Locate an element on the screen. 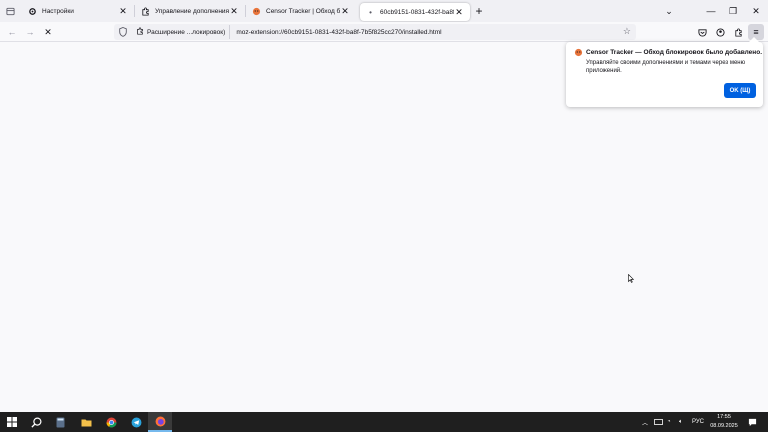 This screenshot has height=432, width=768. pocket-button is located at coordinates (702, 32).